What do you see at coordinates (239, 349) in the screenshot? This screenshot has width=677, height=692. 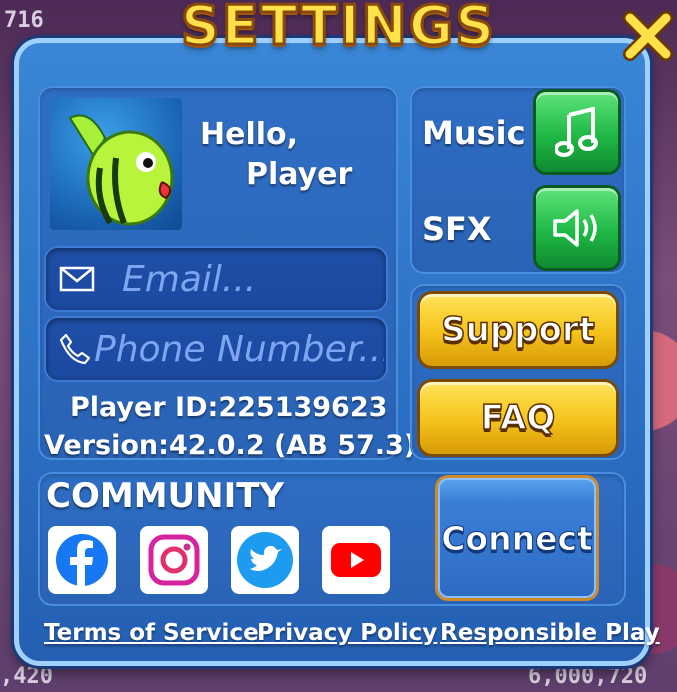 I see `phone-input` at bounding box center [239, 349].